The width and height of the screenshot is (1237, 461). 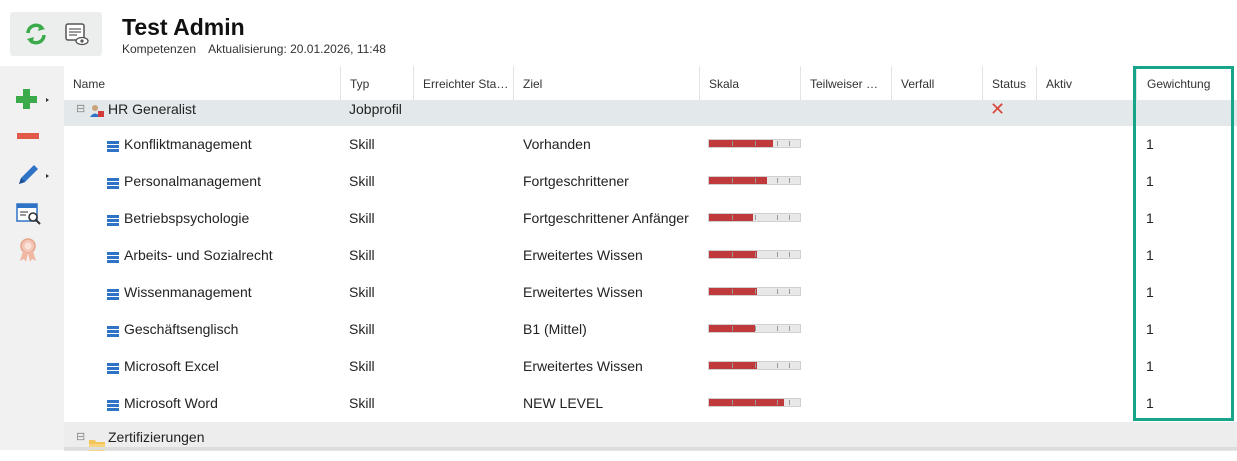 What do you see at coordinates (159, 49) in the screenshot?
I see `module-label: Kompetenzen` at bounding box center [159, 49].